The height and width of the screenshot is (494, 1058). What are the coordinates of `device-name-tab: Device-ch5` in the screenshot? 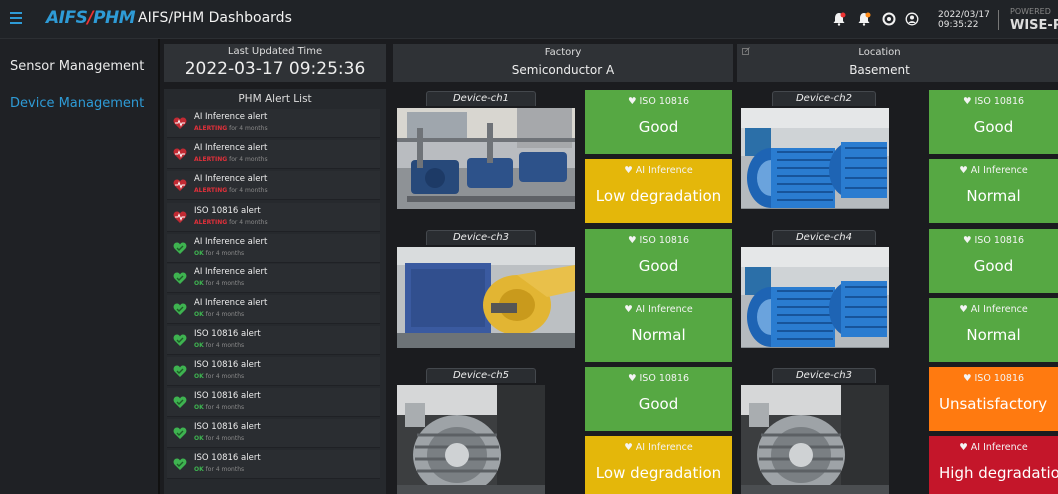 It's located at (481, 375).